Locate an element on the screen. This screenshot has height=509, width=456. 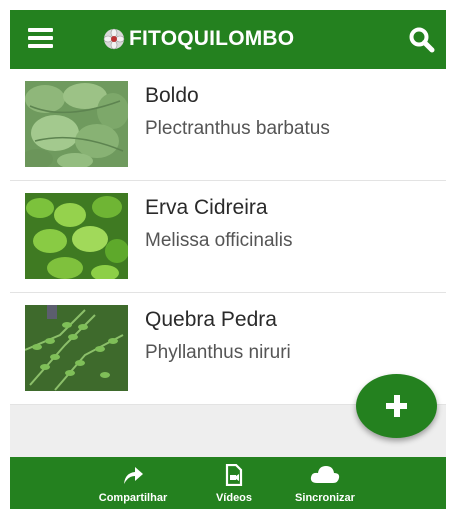
plant-scientific-name: Plectranthus barbatus is located at coordinates (237, 128).